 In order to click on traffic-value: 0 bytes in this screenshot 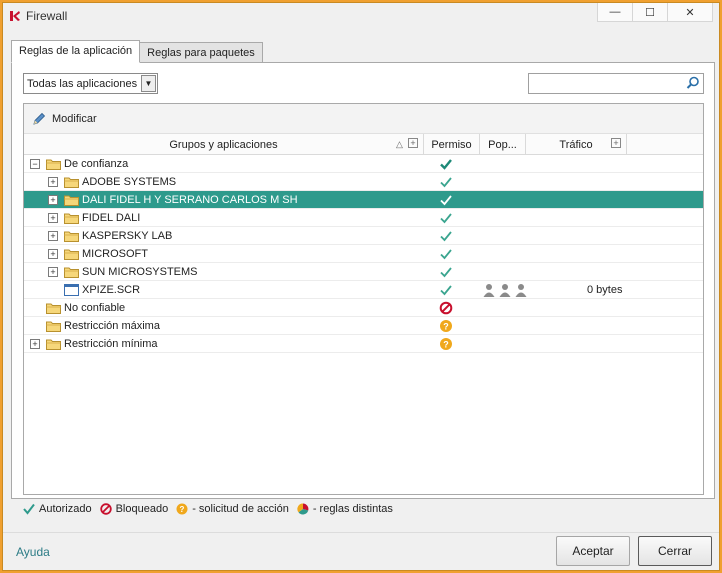, I will do `click(605, 290)`.